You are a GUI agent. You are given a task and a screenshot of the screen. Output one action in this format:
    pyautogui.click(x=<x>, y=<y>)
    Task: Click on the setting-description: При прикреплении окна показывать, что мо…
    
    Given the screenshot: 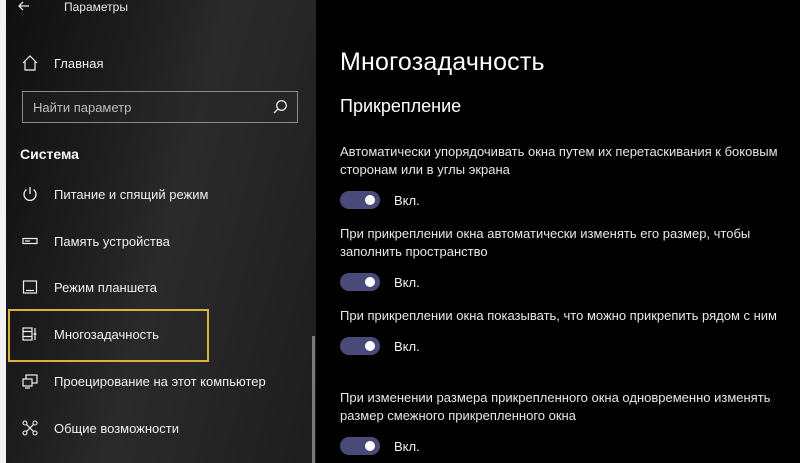 What is the action you would take?
    pyautogui.click(x=558, y=315)
    